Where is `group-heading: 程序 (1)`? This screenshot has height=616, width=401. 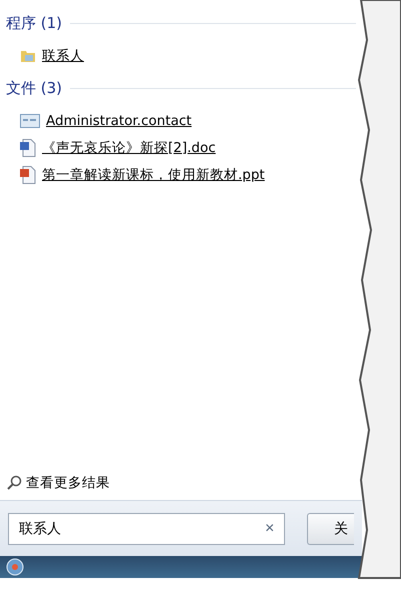 group-heading: 程序 (1) is located at coordinates (34, 23).